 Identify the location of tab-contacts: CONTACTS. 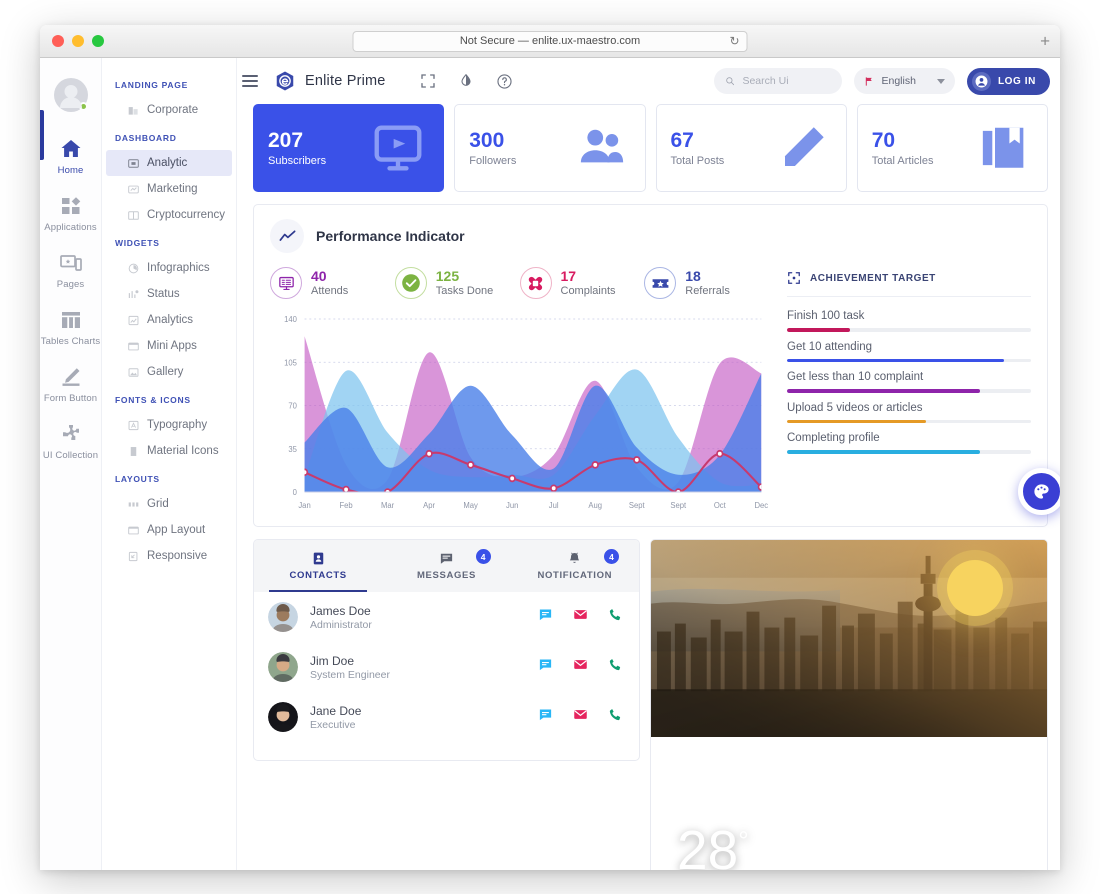
(318, 566).